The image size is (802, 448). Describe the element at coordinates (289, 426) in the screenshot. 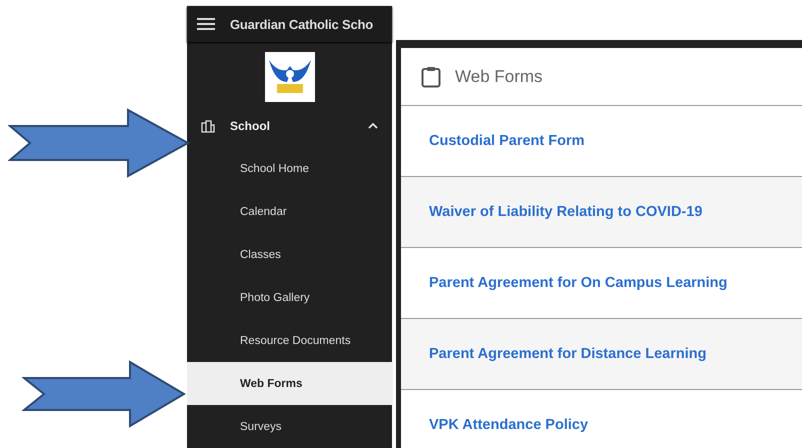

I see `nav-item: Surveys` at that location.